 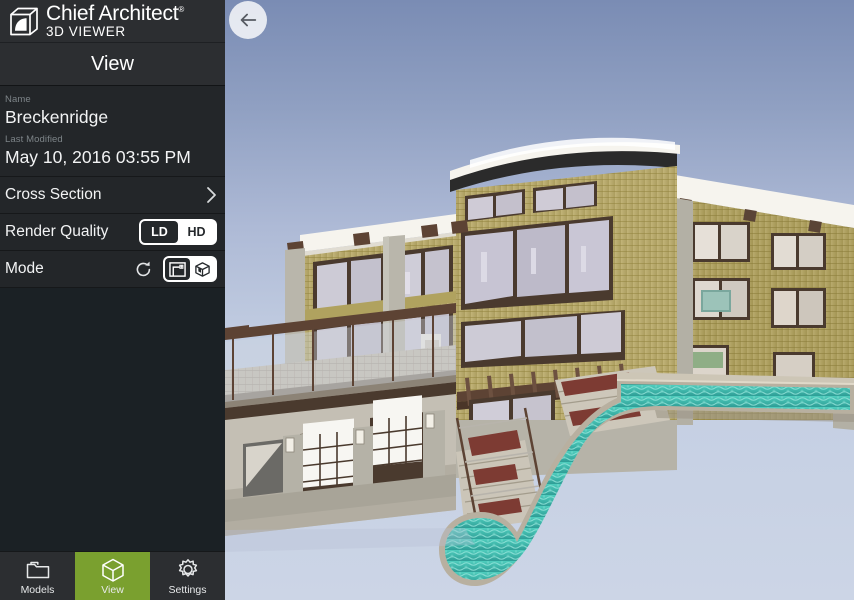 What do you see at coordinates (181, 10) in the screenshot?
I see `trademark-symbol: ®` at bounding box center [181, 10].